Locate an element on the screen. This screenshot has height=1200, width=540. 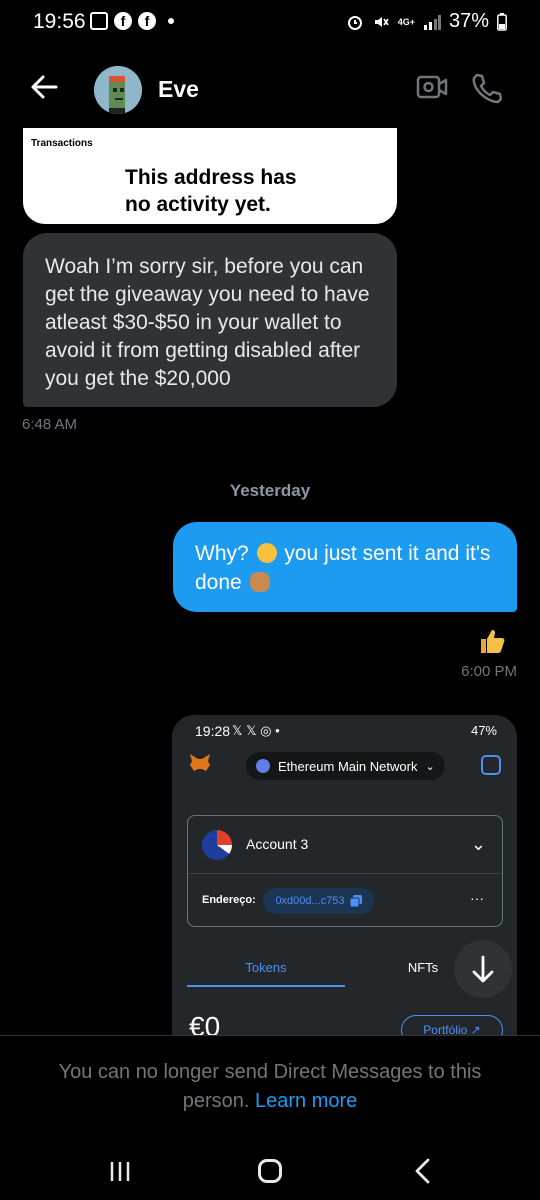
account-card: Account 3 ⌄ Endereço: 0xd00d...c753 ··· is located at coordinates (345, 871).